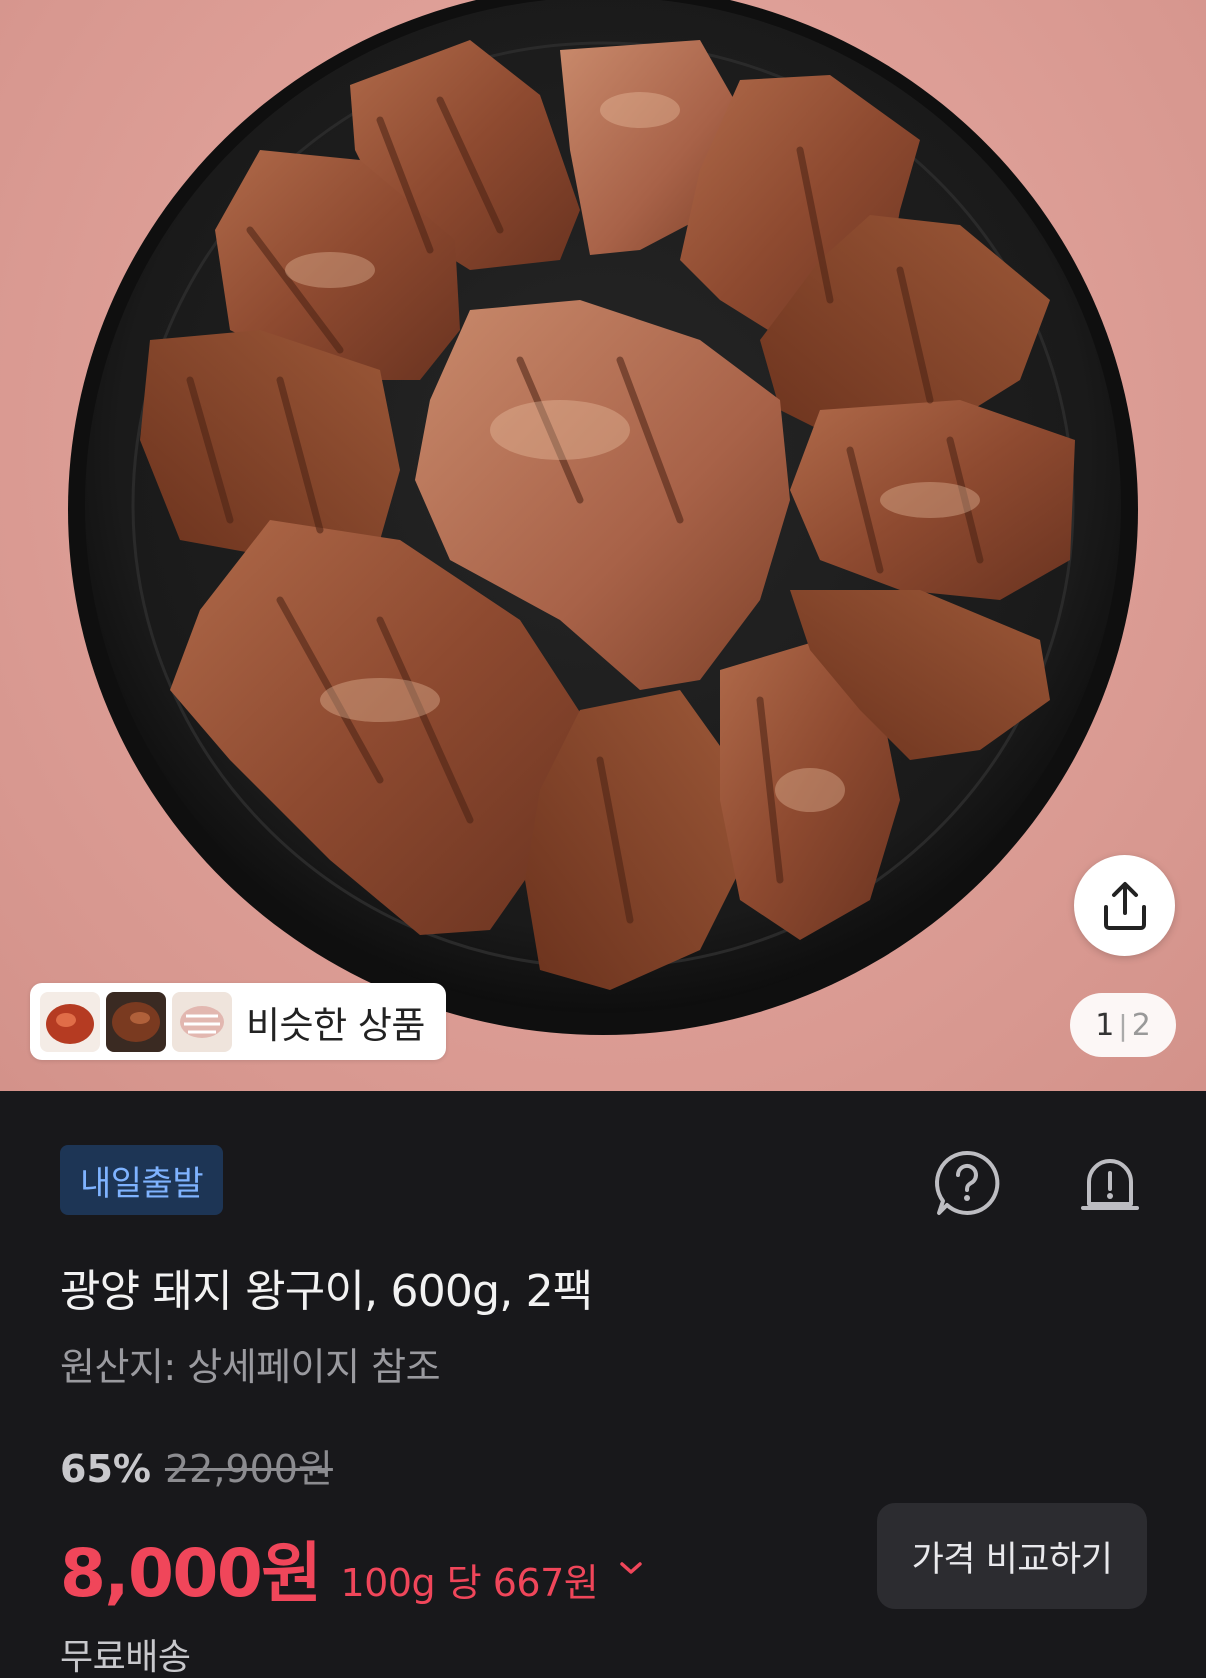 The image size is (1206, 1678). I want to click on restock-alarm-button, so click(1110, 1183).